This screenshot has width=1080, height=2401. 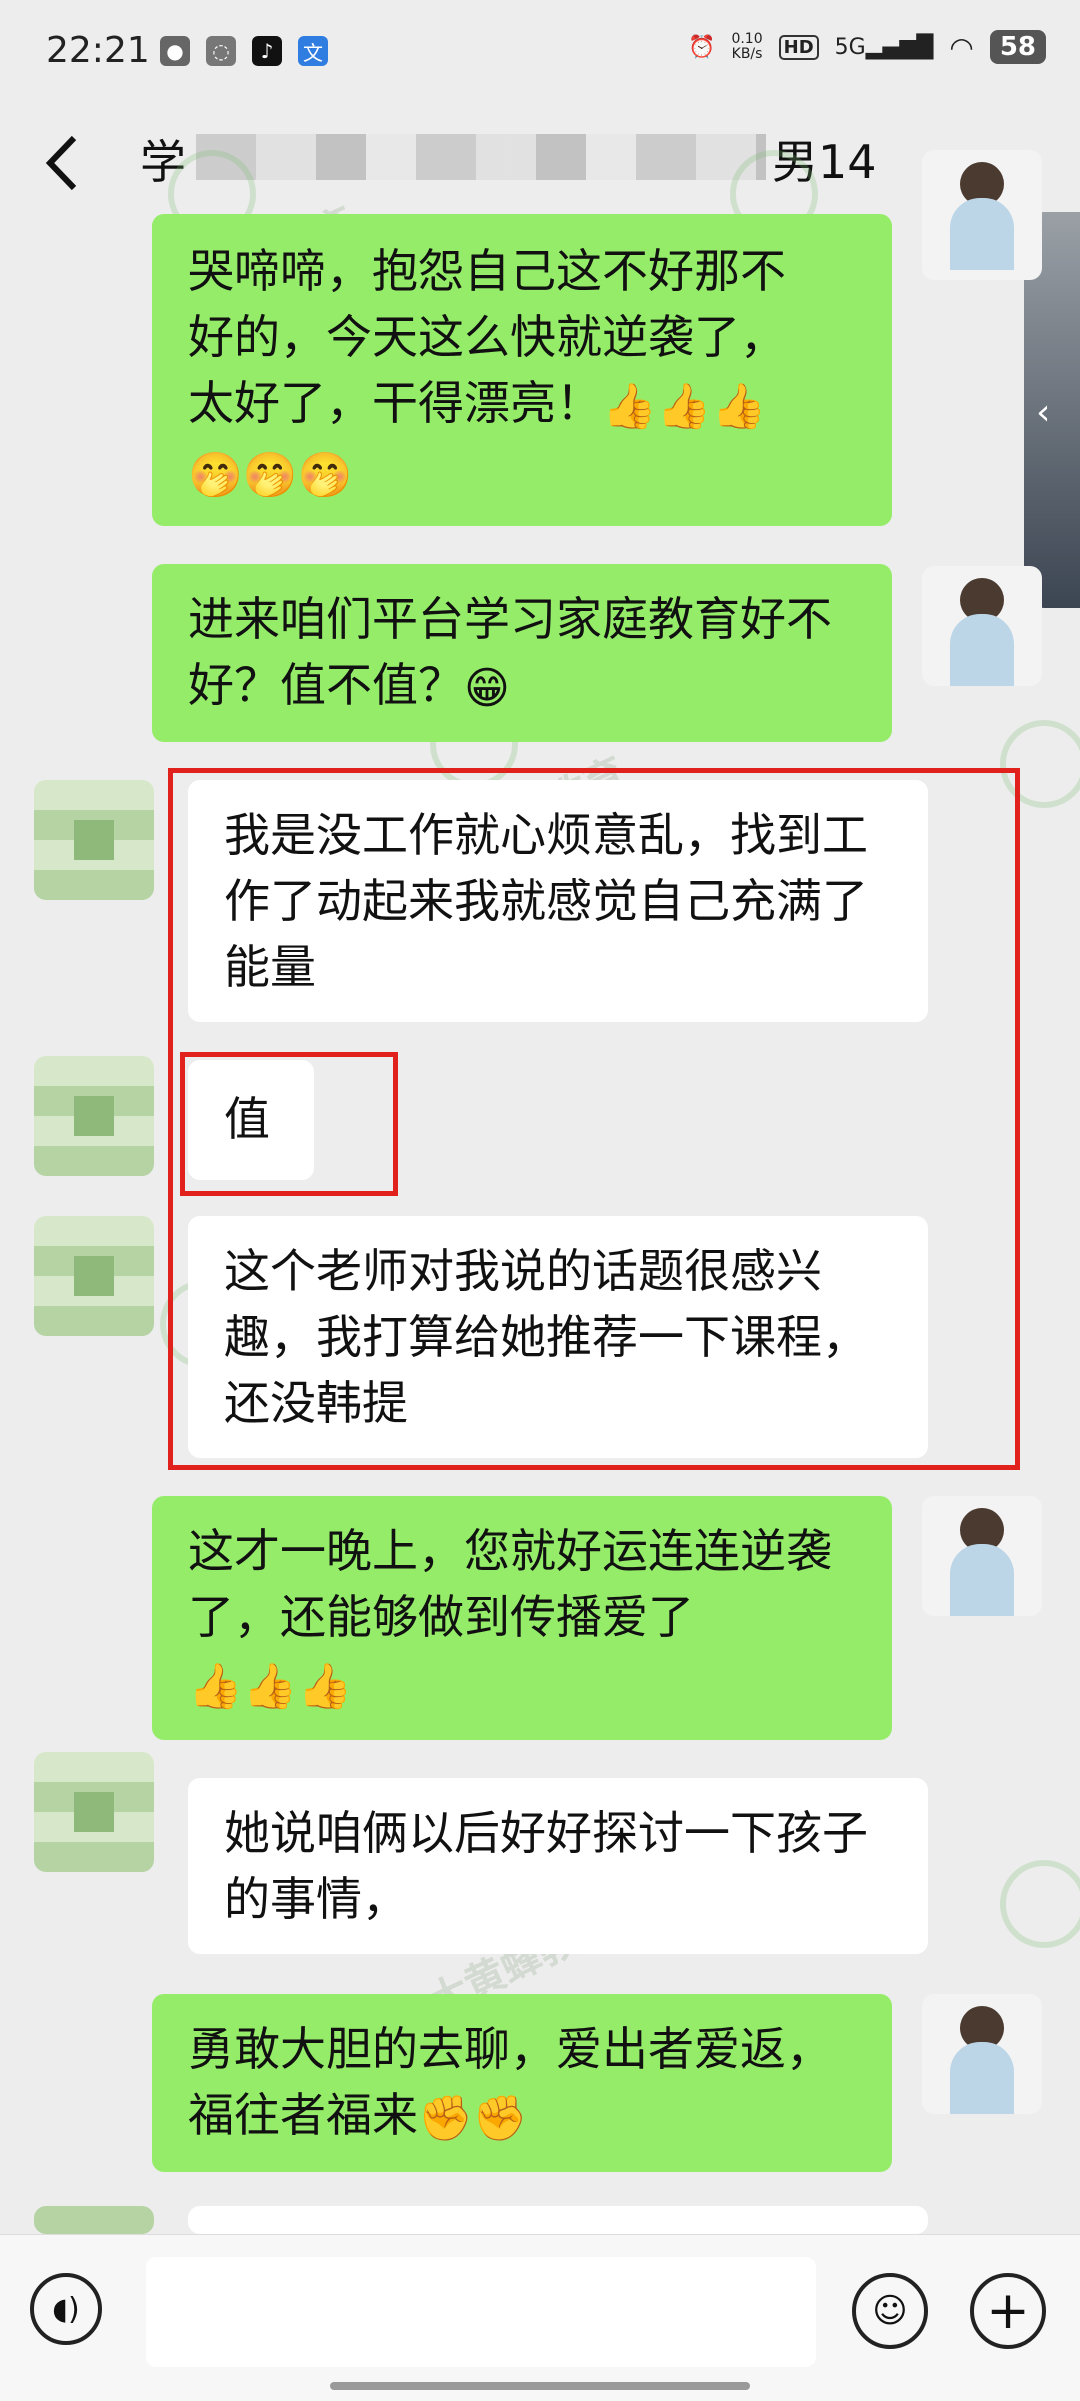 What do you see at coordinates (890, 2311) in the screenshot?
I see `emoji-icon: ☺` at bounding box center [890, 2311].